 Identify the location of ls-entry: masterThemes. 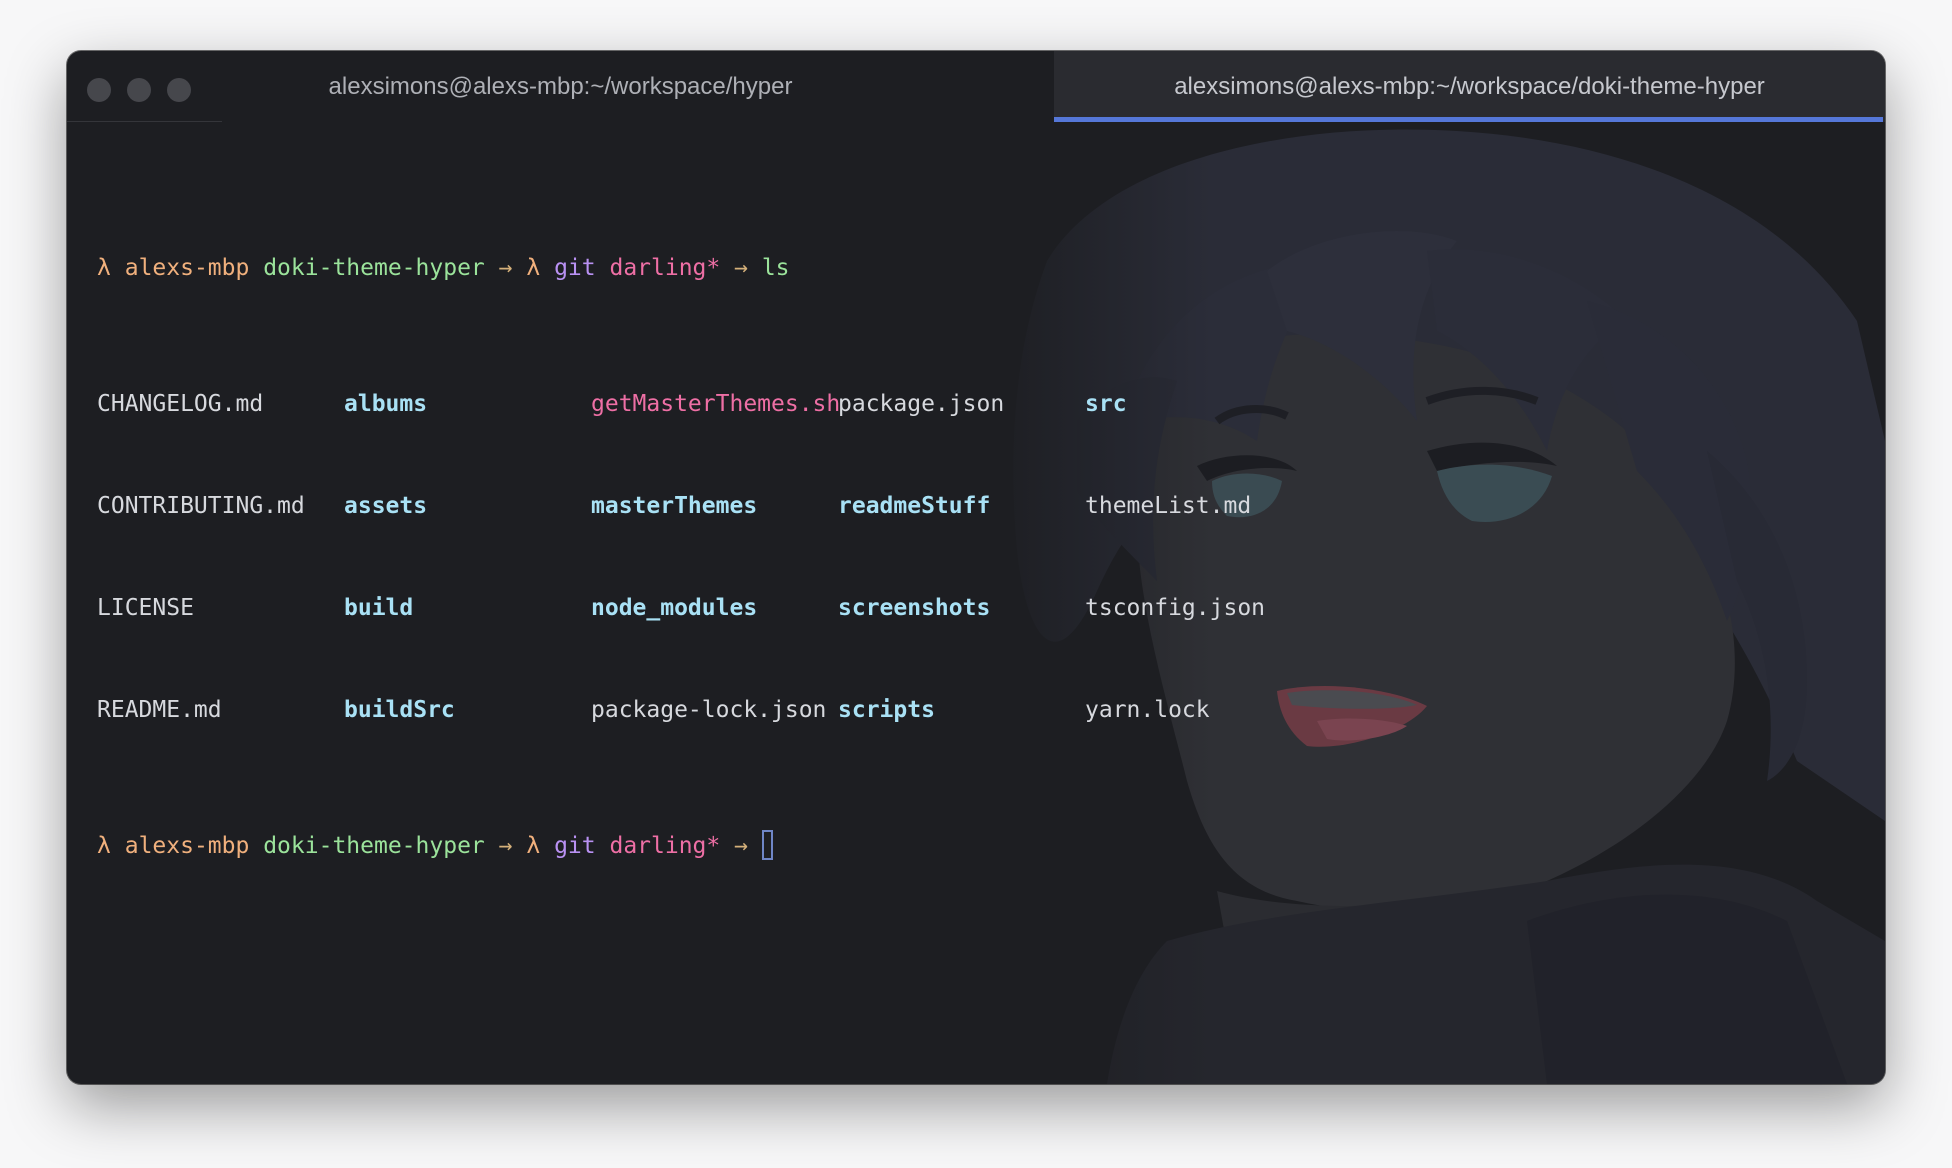
(674, 506).